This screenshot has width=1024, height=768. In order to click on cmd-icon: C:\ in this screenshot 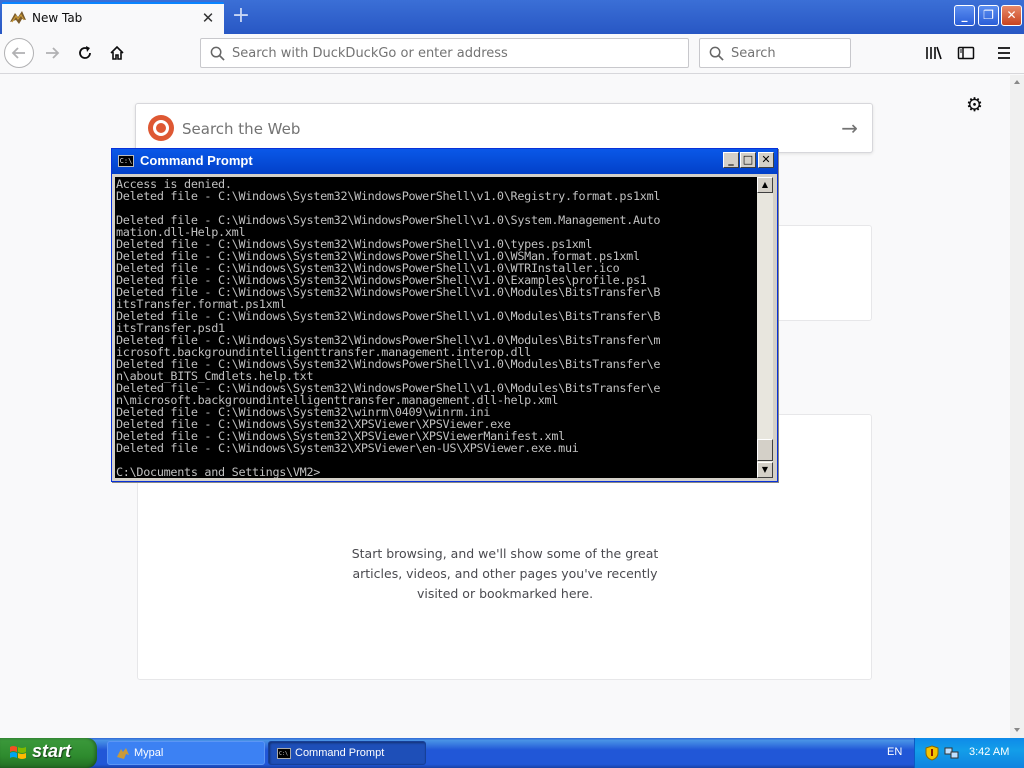, I will do `click(284, 753)`.